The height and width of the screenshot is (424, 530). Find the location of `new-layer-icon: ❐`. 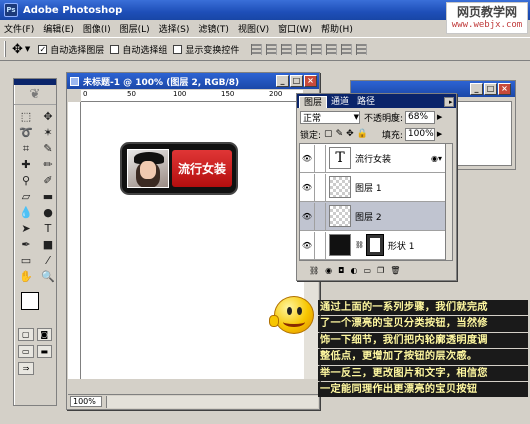

new-layer-icon: ❐ is located at coordinates (380, 270).